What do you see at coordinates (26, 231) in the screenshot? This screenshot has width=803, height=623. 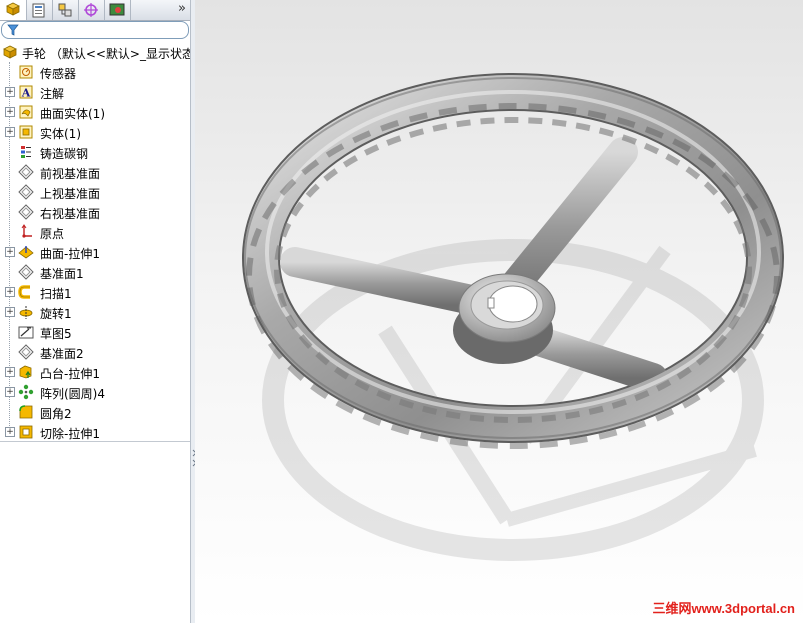 I see `origin-icon` at bounding box center [26, 231].